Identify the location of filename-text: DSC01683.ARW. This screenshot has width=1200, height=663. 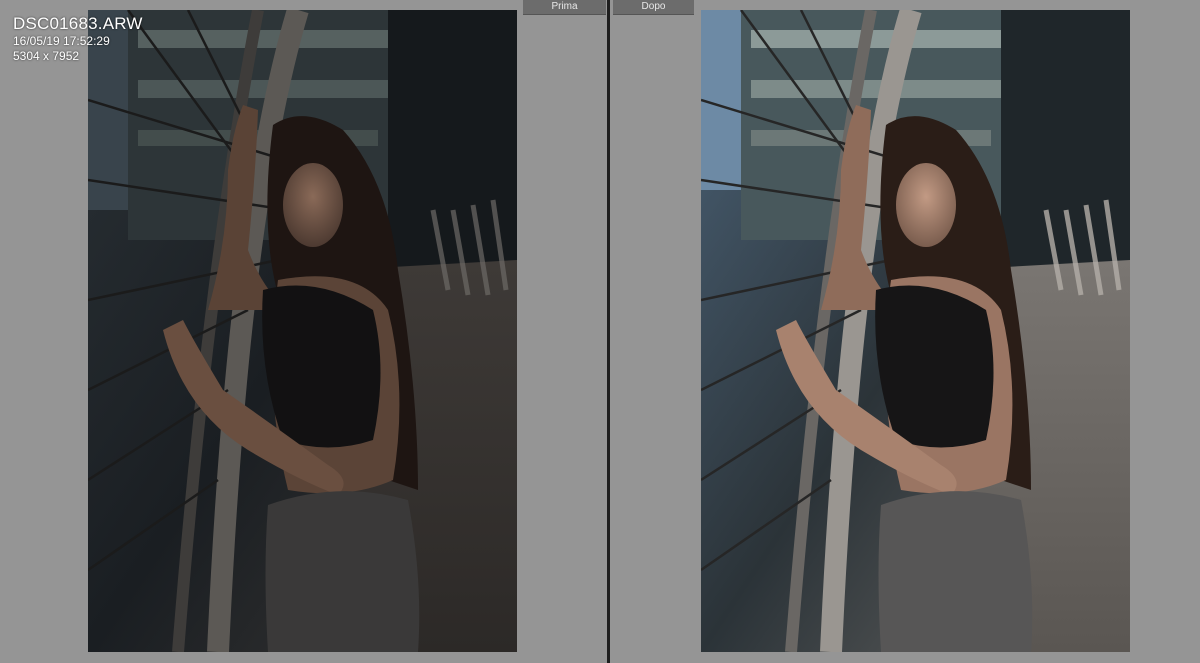
(78, 23).